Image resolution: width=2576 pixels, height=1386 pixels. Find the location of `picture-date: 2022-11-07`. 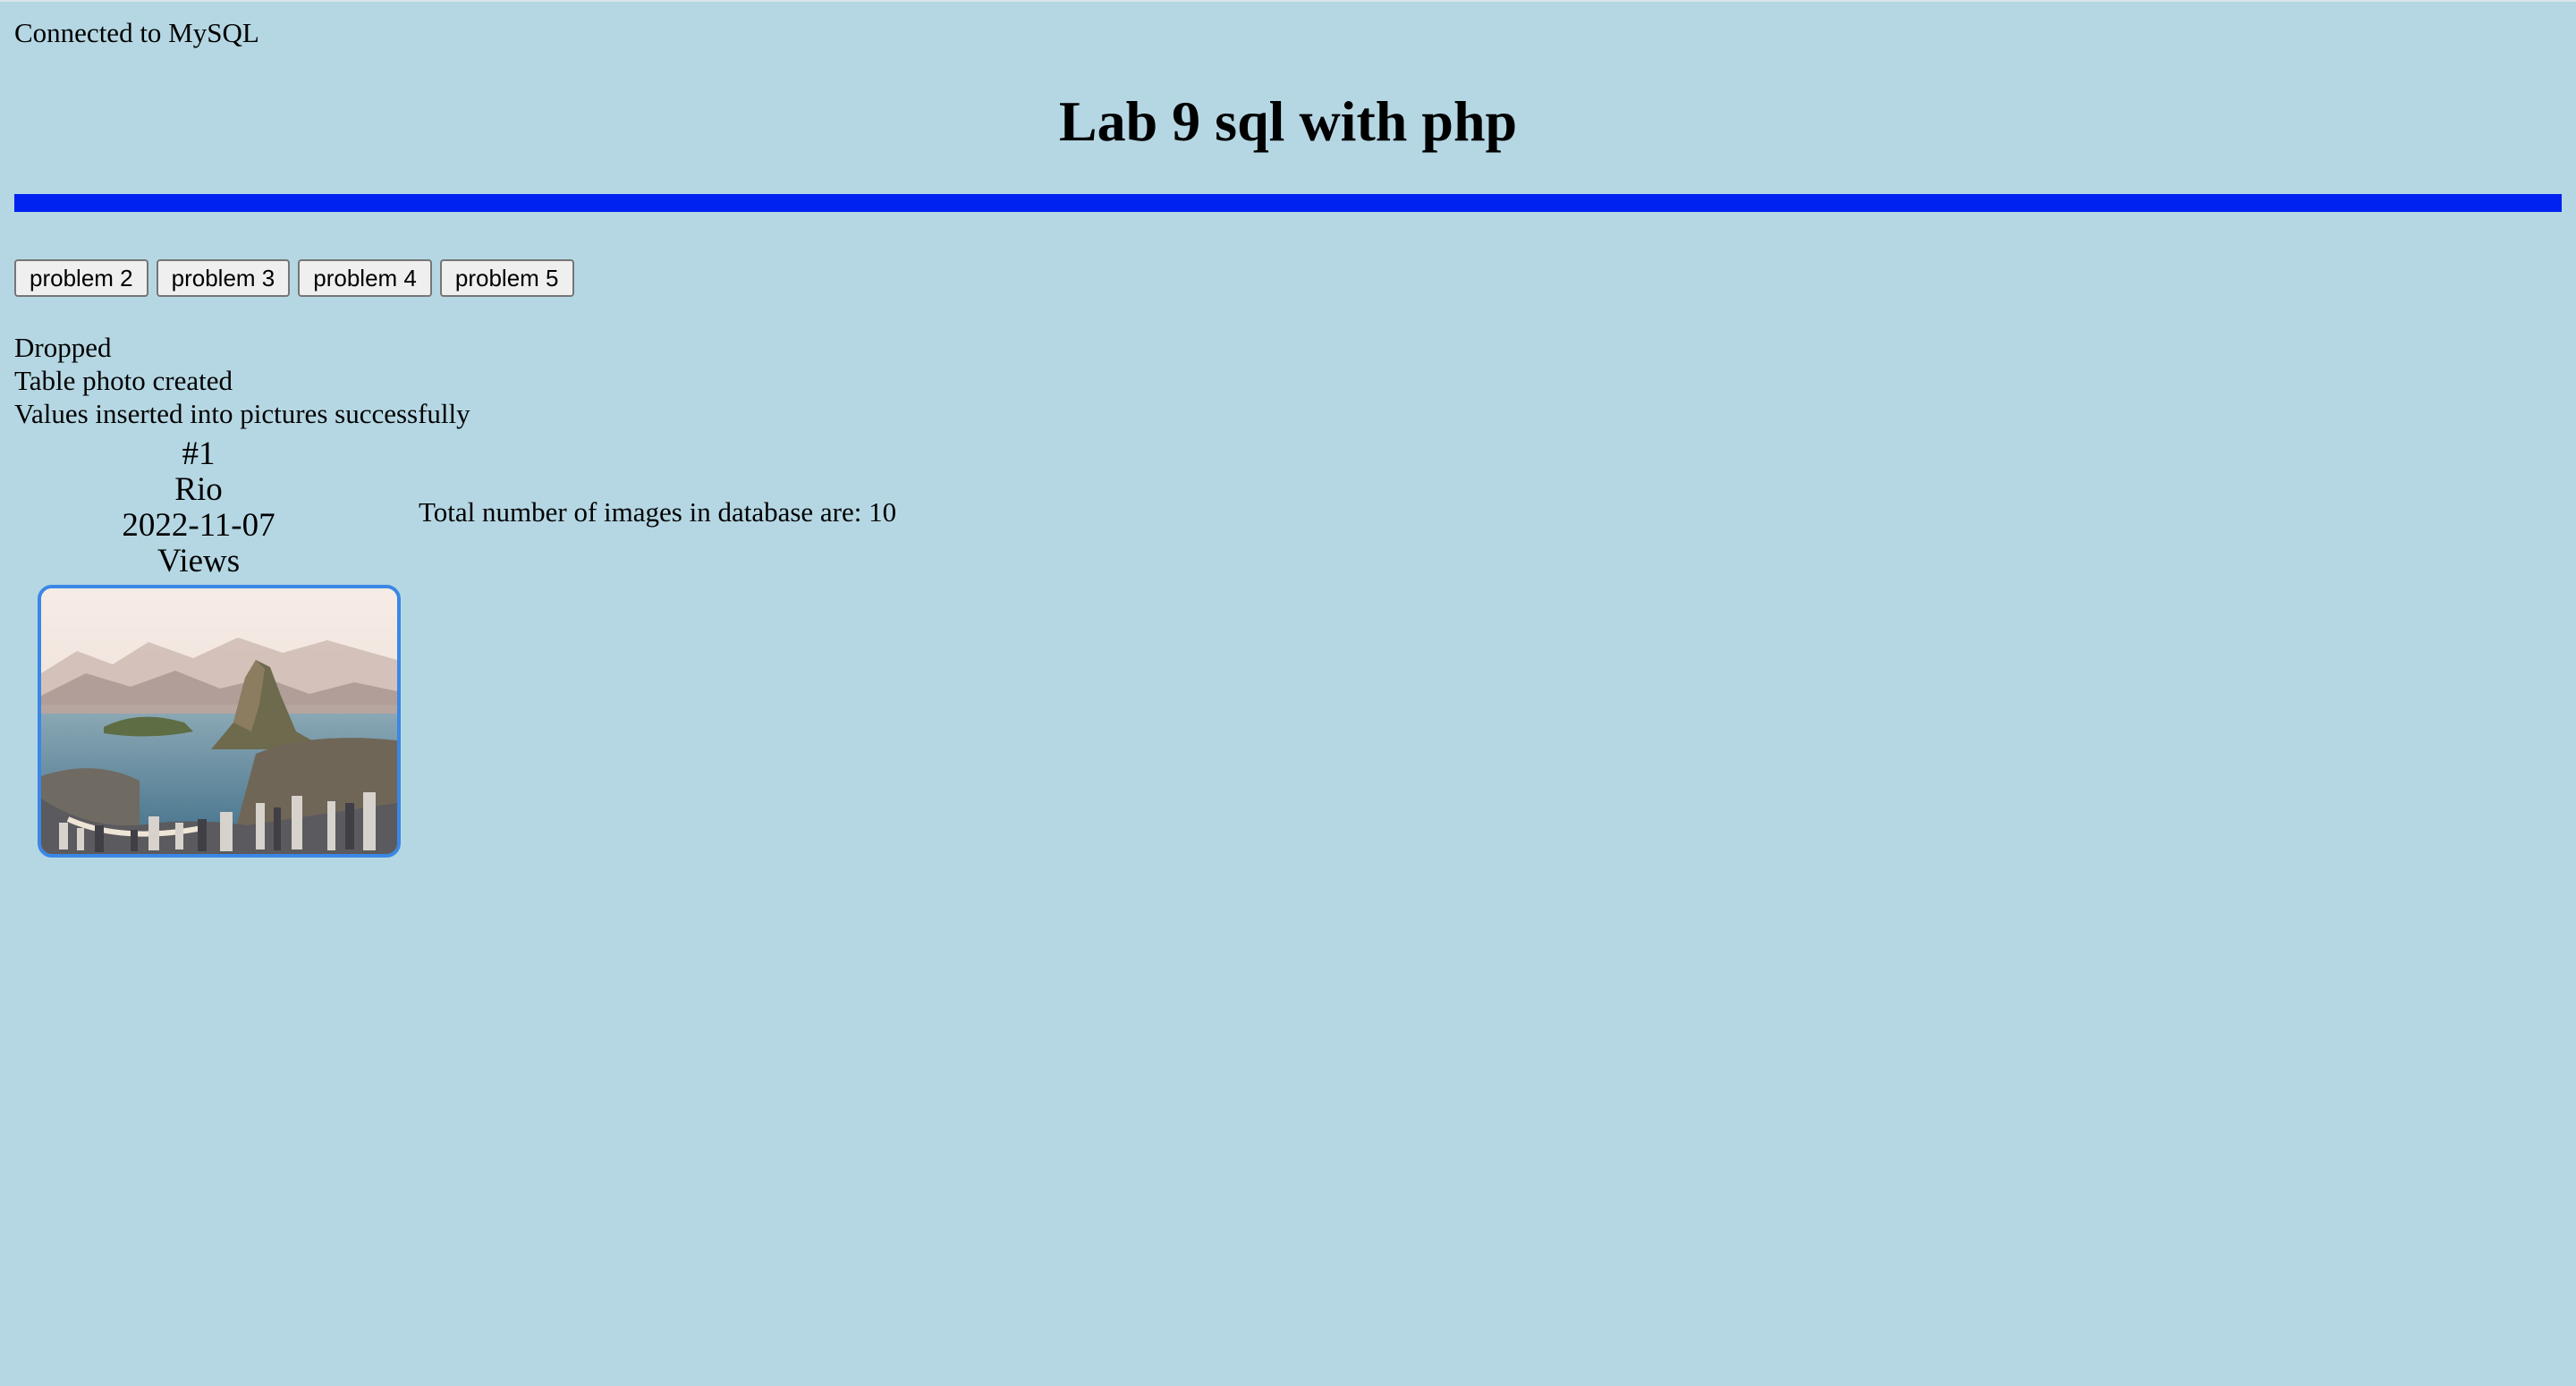

picture-date: 2022-11-07 is located at coordinates (198, 525).